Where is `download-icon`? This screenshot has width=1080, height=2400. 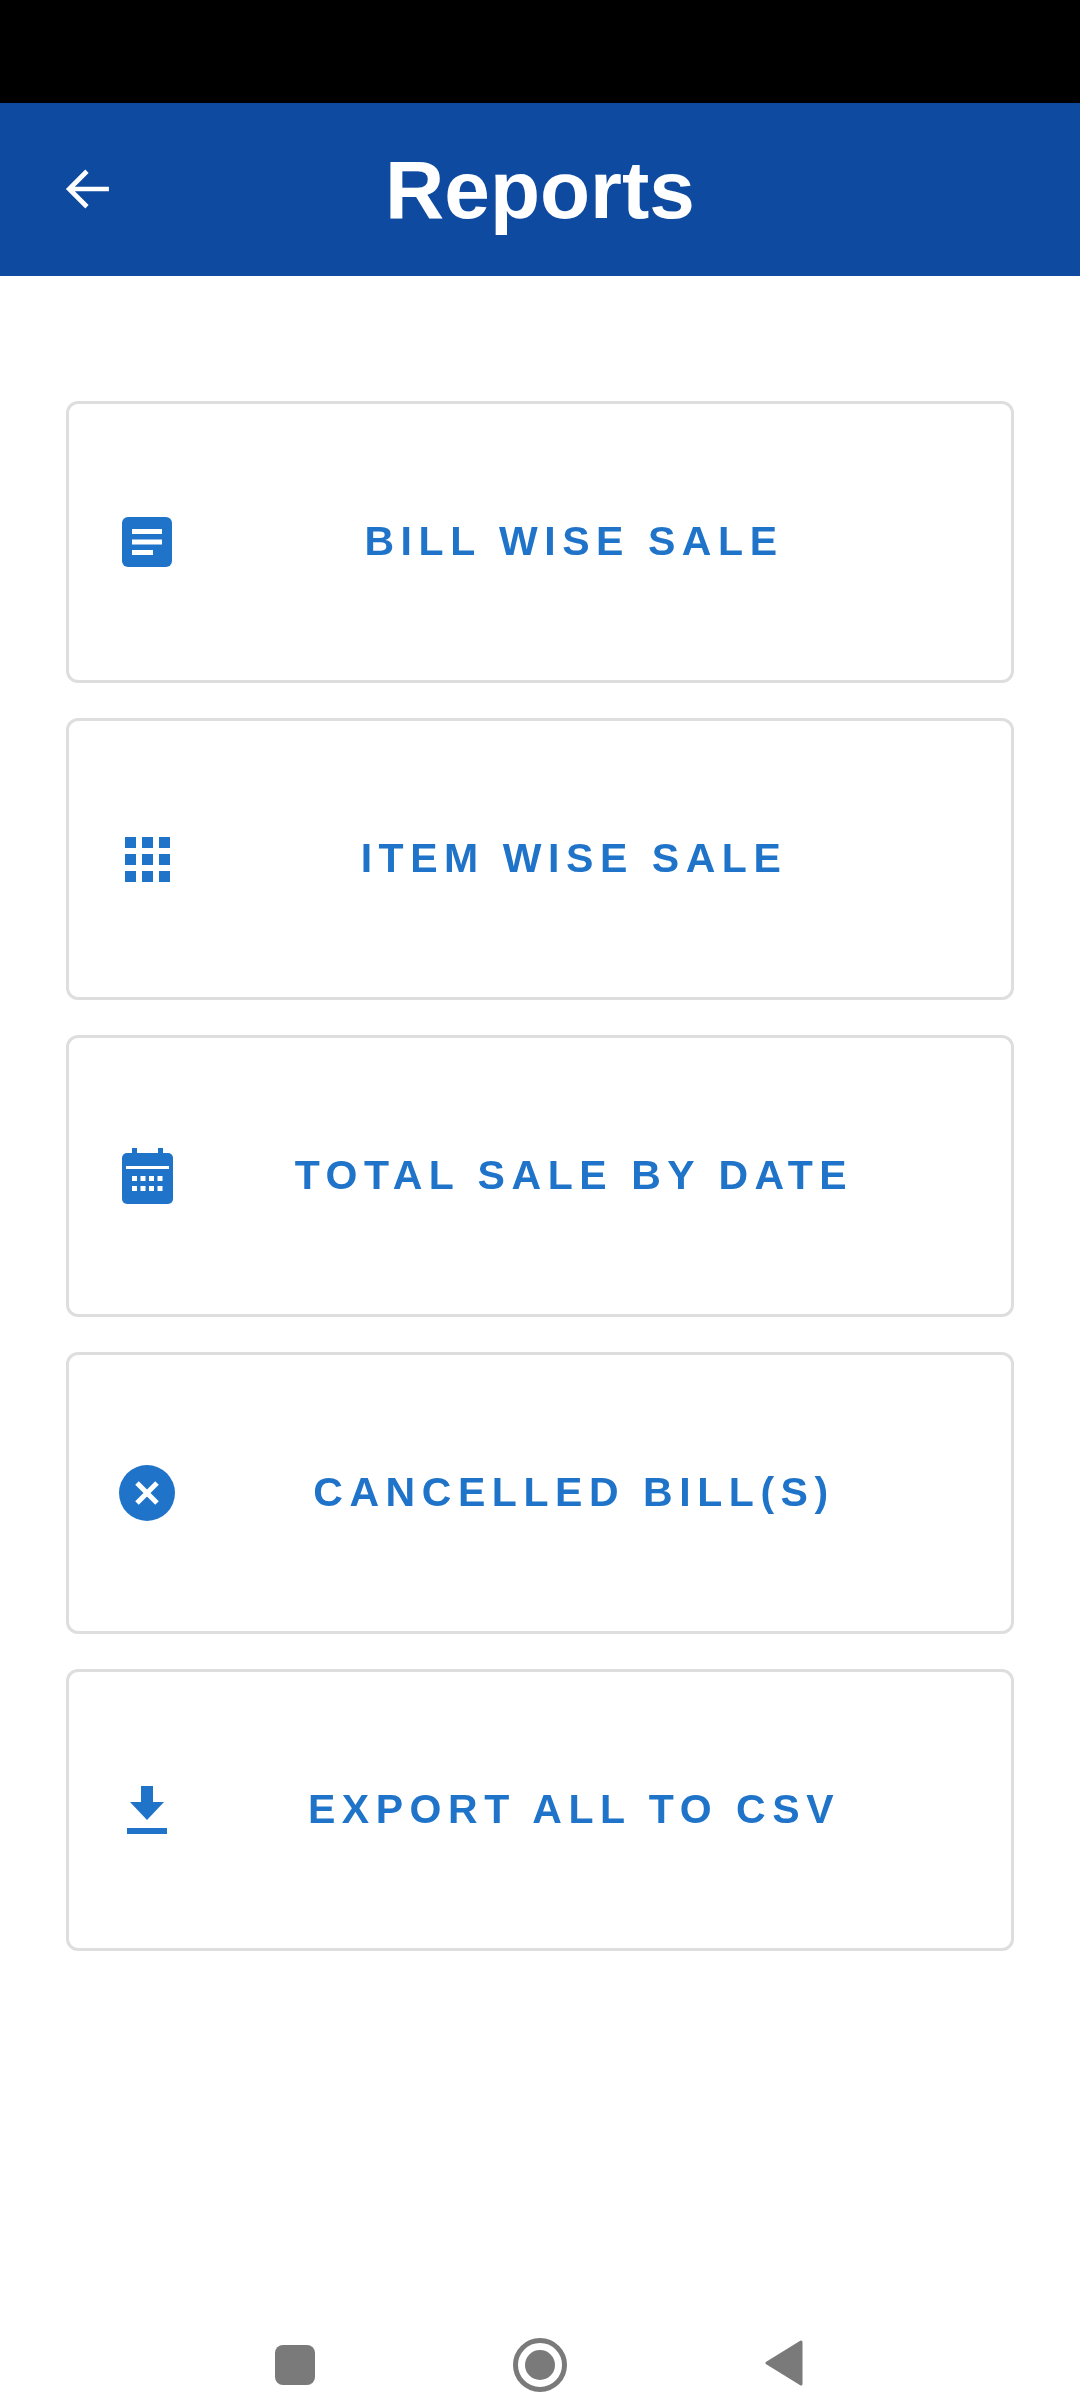
download-icon is located at coordinates (147, 1810).